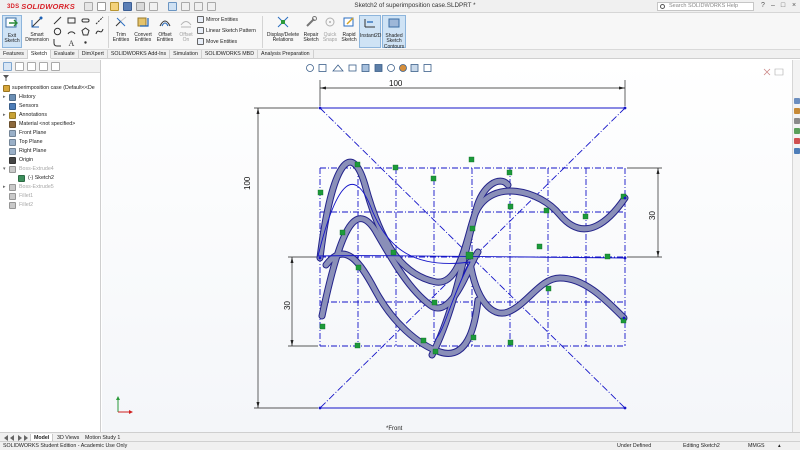 This screenshot has height=450, width=800. I want to click on tree-item-right-plane: Right Plane, so click(50, 151).